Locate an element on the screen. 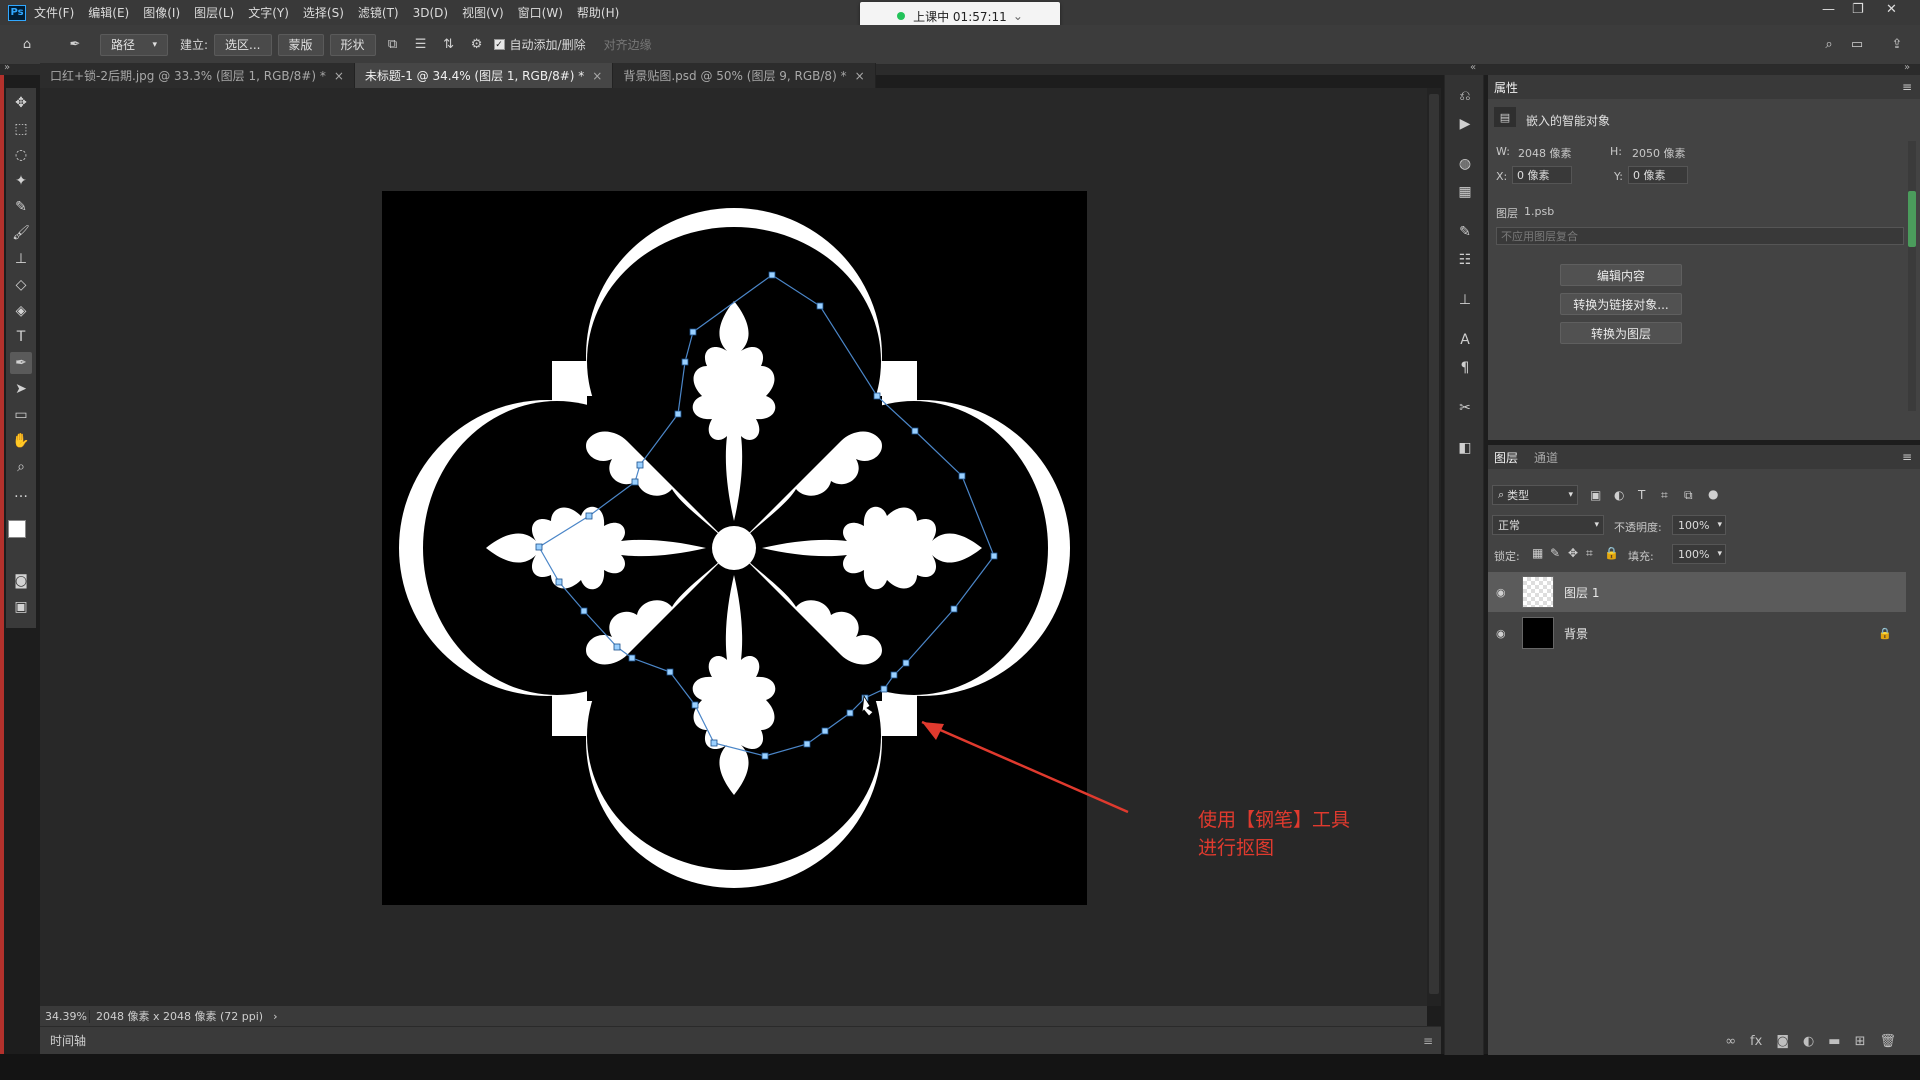 This screenshot has width=1920, height=1080. edit-contents-button: 编辑内容 is located at coordinates (1621, 275).